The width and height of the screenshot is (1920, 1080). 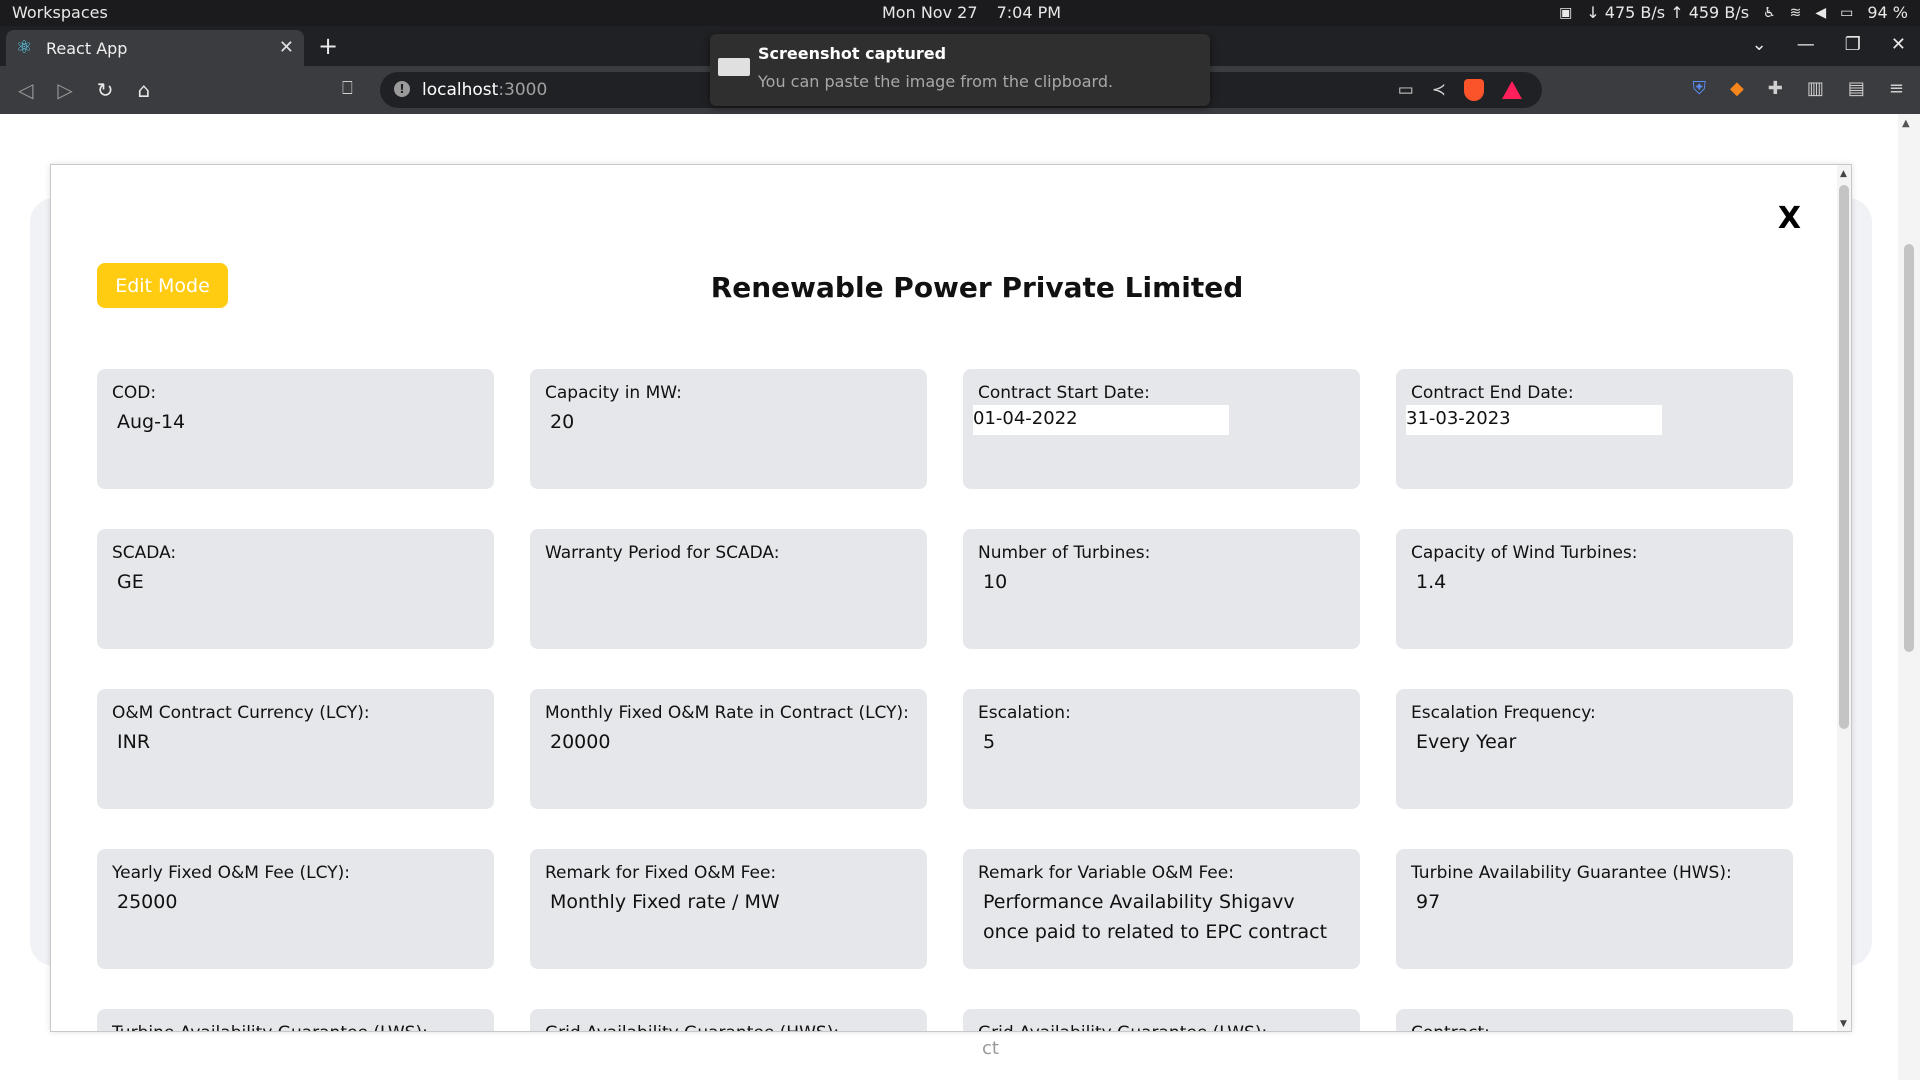 What do you see at coordinates (1460, 90) in the screenshot?
I see `address-bar-actions: ▭ ≺` at bounding box center [1460, 90].